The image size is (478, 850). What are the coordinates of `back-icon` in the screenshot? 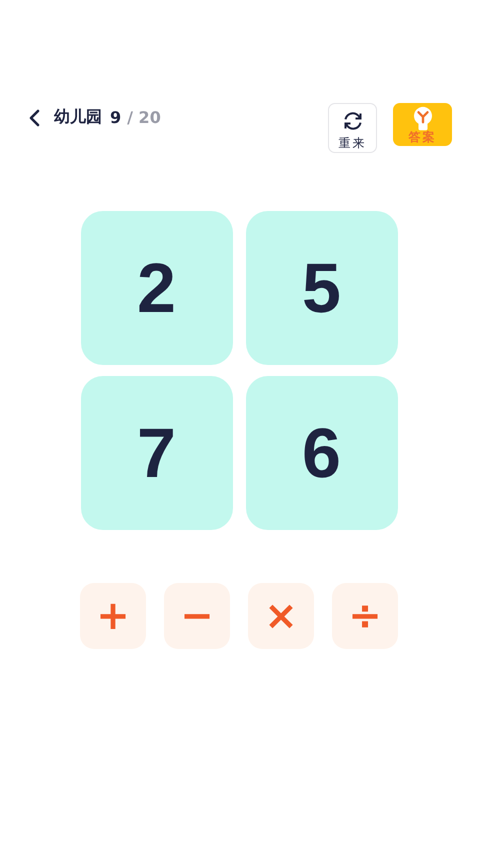 It's located at (34, 117).